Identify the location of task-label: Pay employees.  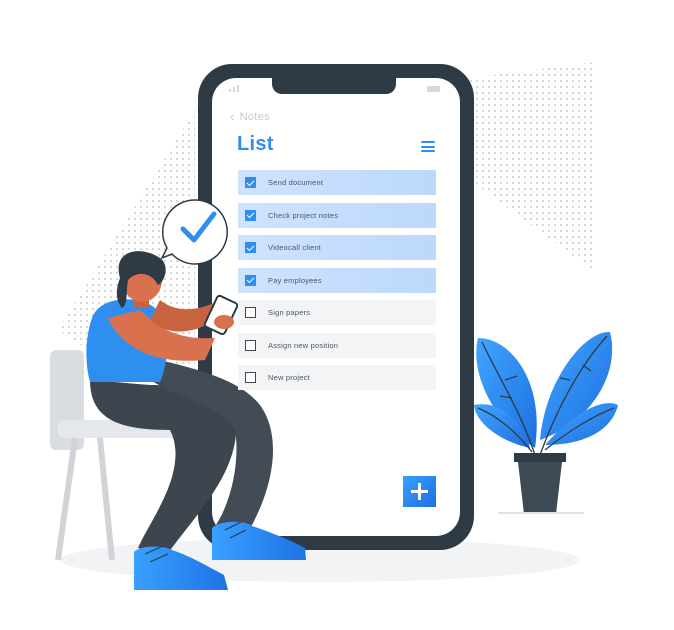
(295, 280).